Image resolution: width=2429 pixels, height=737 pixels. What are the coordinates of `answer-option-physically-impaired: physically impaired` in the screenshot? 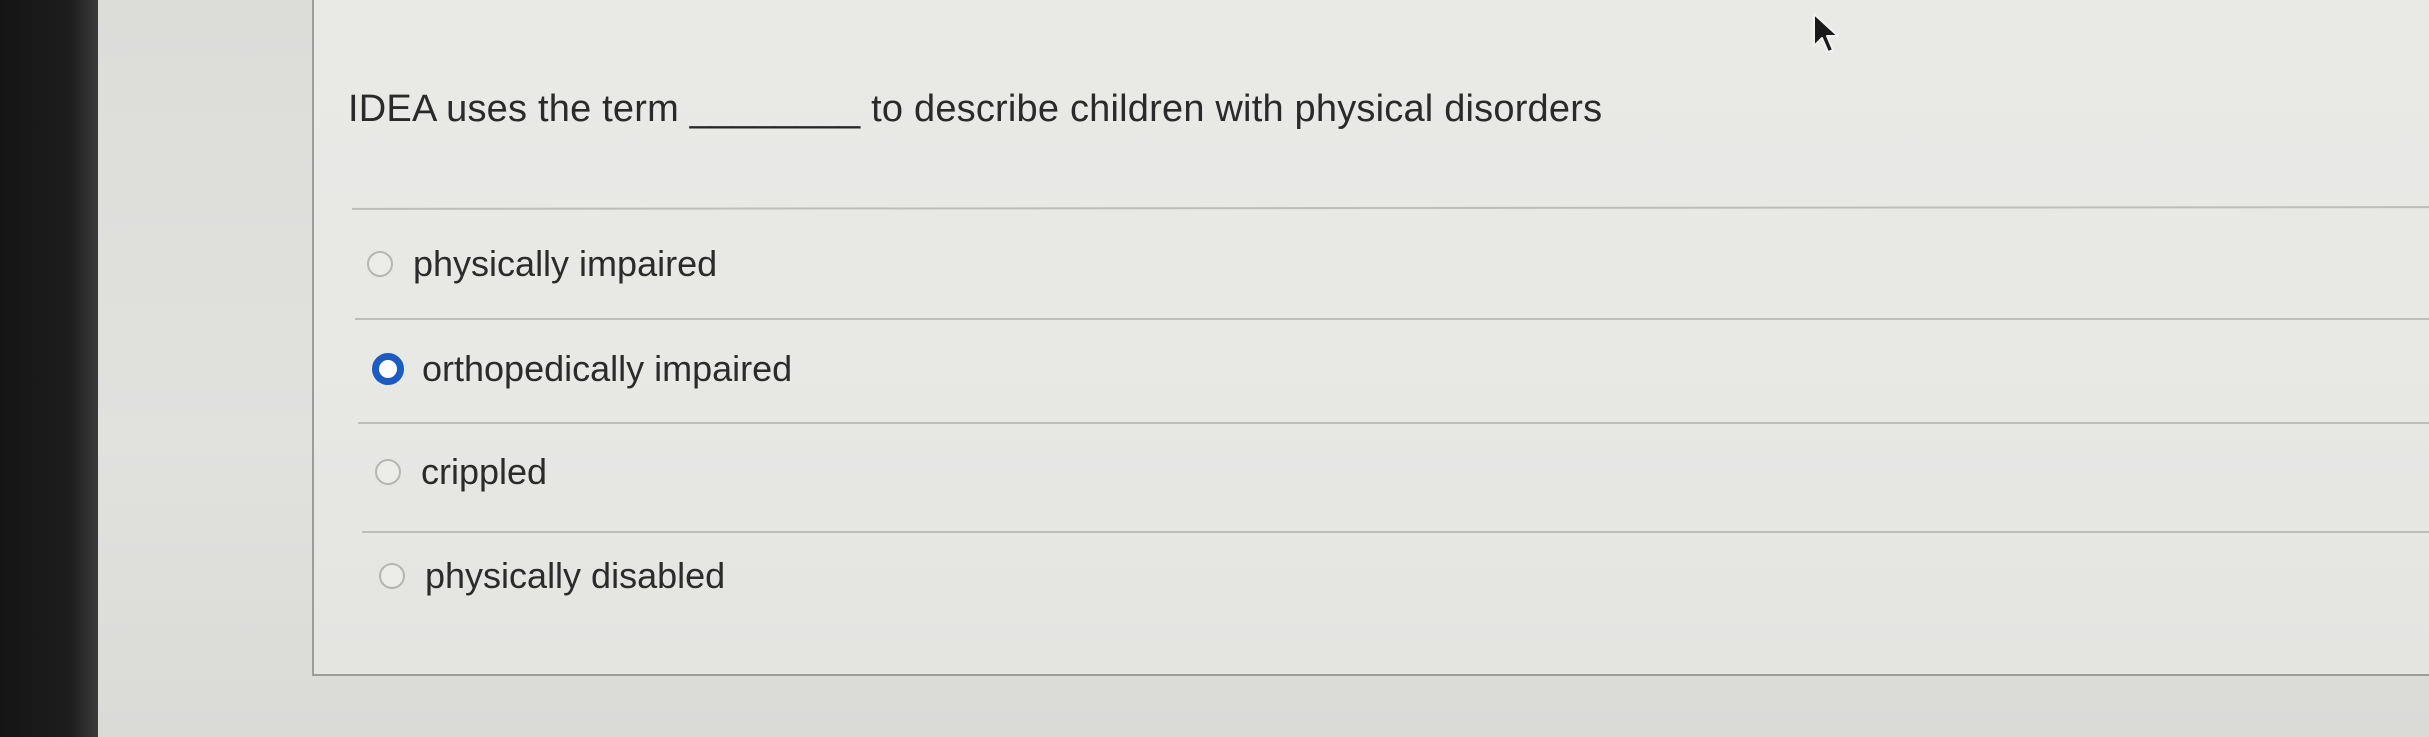 It's located at (542, 264).